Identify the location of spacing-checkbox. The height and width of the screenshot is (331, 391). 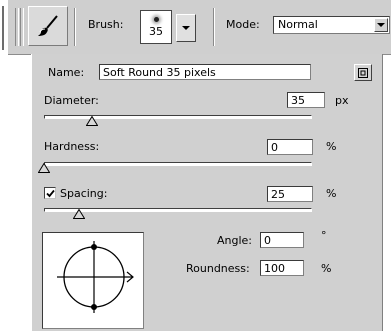
(50, 193).